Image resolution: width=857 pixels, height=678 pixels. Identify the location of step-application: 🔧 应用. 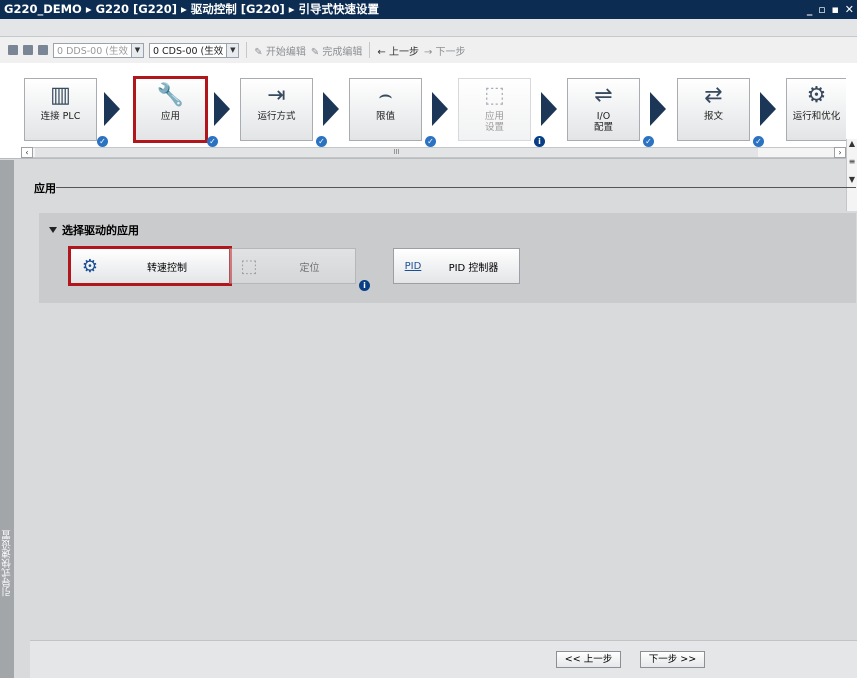
(170, 109).